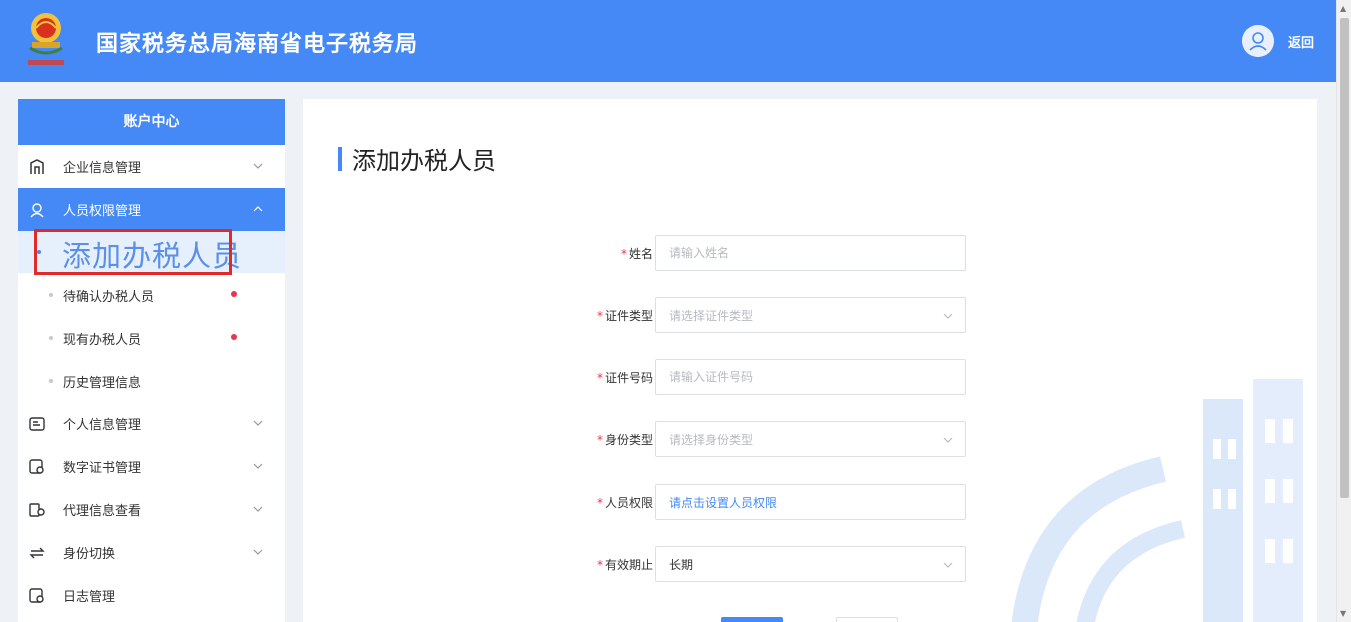 This screenshot has height=622, width=1351. What do you see at coordinates (624, 316) in the screenshot?
I see `field-label: * 证件类型` at bounding box center [624, 316].